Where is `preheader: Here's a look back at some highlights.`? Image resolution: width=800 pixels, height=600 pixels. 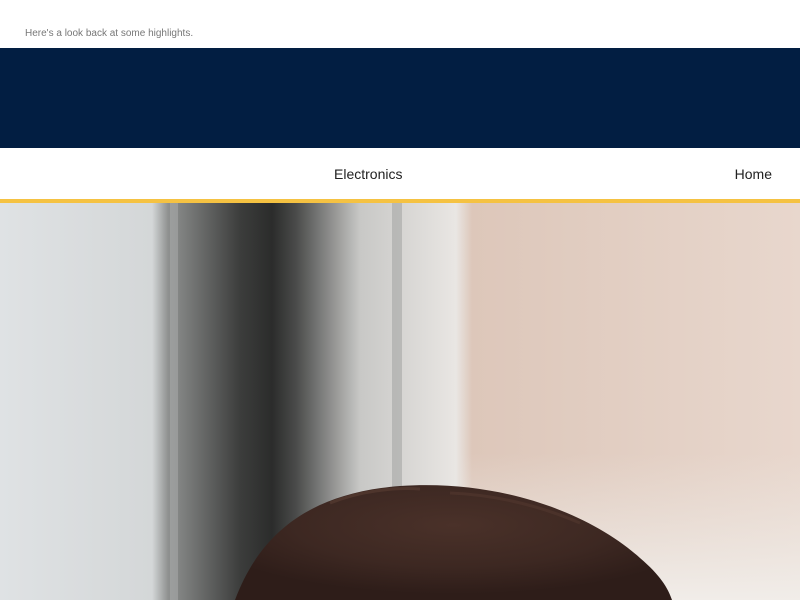 preheader: Here's a look back at some highlights. is located at coordinates (400, 24).